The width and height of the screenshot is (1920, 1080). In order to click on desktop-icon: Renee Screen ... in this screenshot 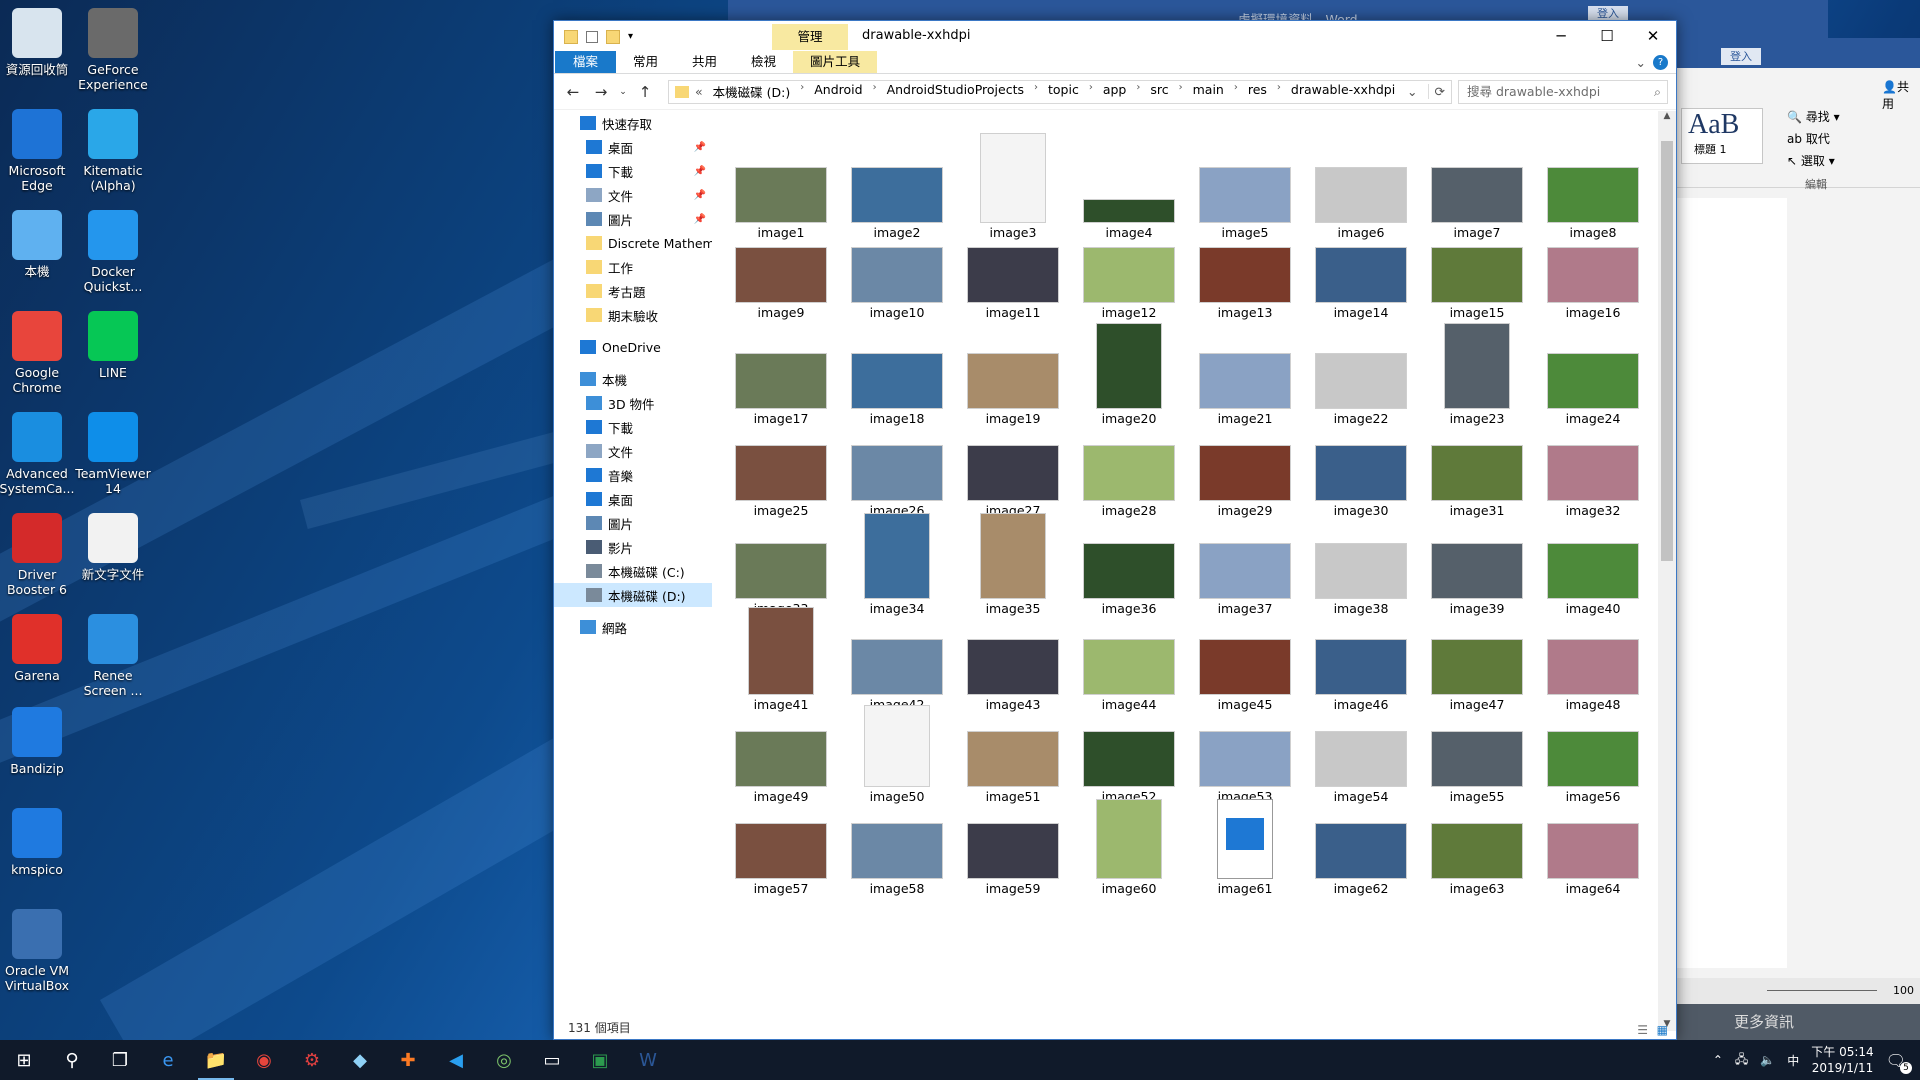, I will do `click(113, 656)`.